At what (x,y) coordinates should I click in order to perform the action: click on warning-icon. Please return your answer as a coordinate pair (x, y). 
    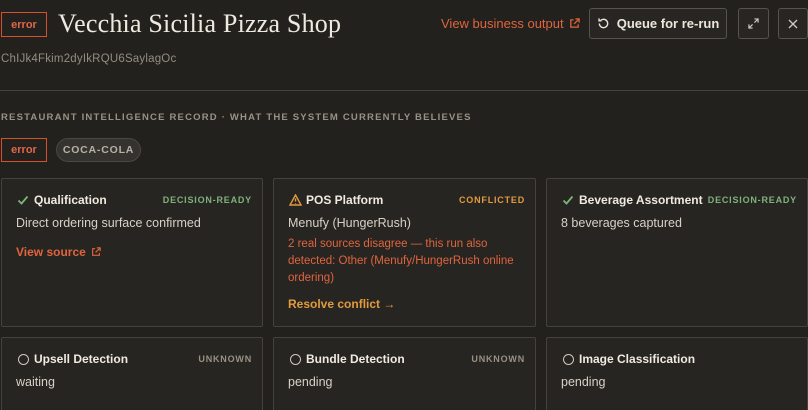
    Looking at the image, I should click on (295, 200).